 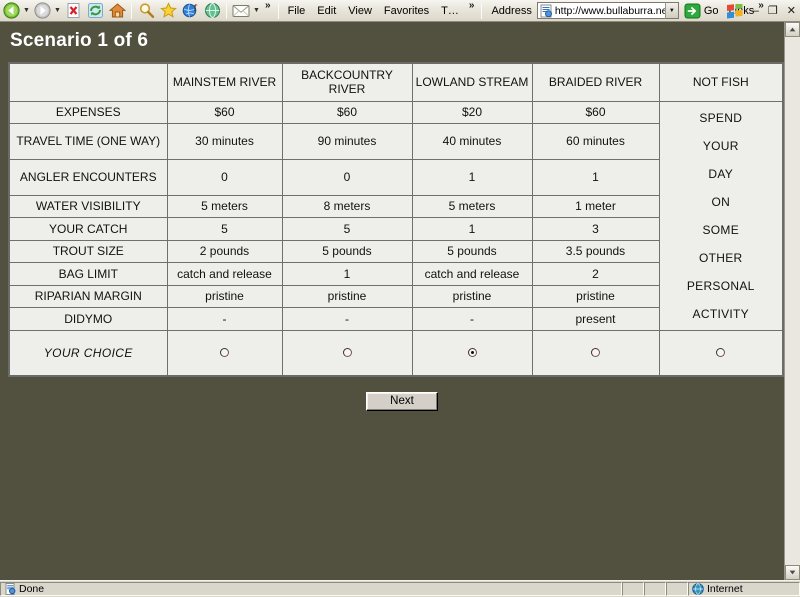 I want to click on menu-file: File, so click(x=297, y=11).